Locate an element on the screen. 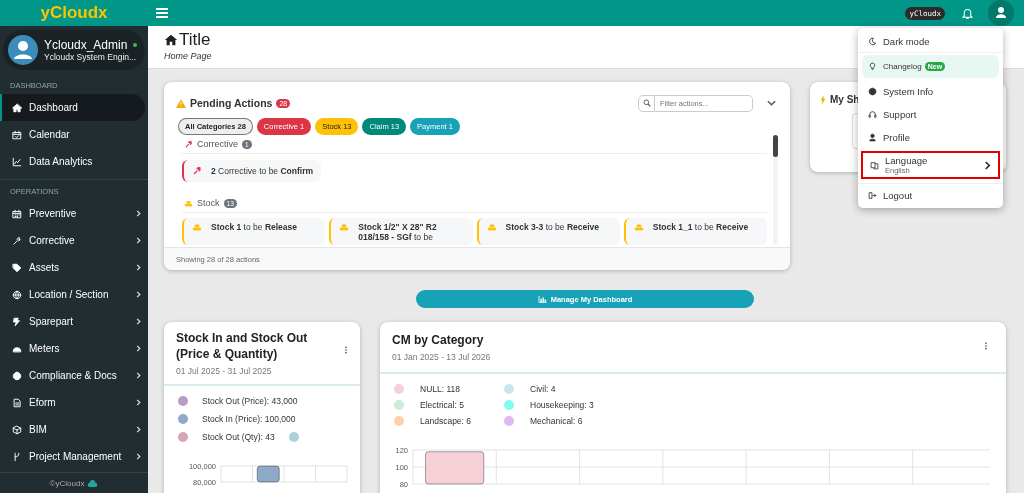 The height and width of the screenshot is (493, 1024). nav-item: Data Analytics is located at coordinates (74, 161).